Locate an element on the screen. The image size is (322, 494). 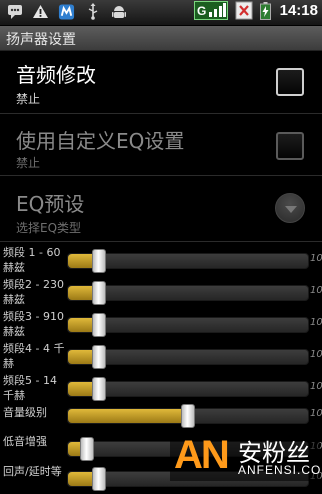
pref-title: 使用自定义EQ设置 is located at coordinates (100, 141).